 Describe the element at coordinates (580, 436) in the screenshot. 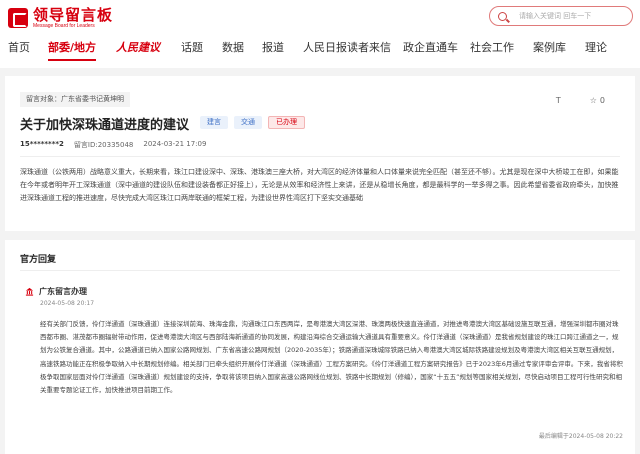

I see `reply-edit-time: 最后编辑于2024-05-08 20:22` at that location.